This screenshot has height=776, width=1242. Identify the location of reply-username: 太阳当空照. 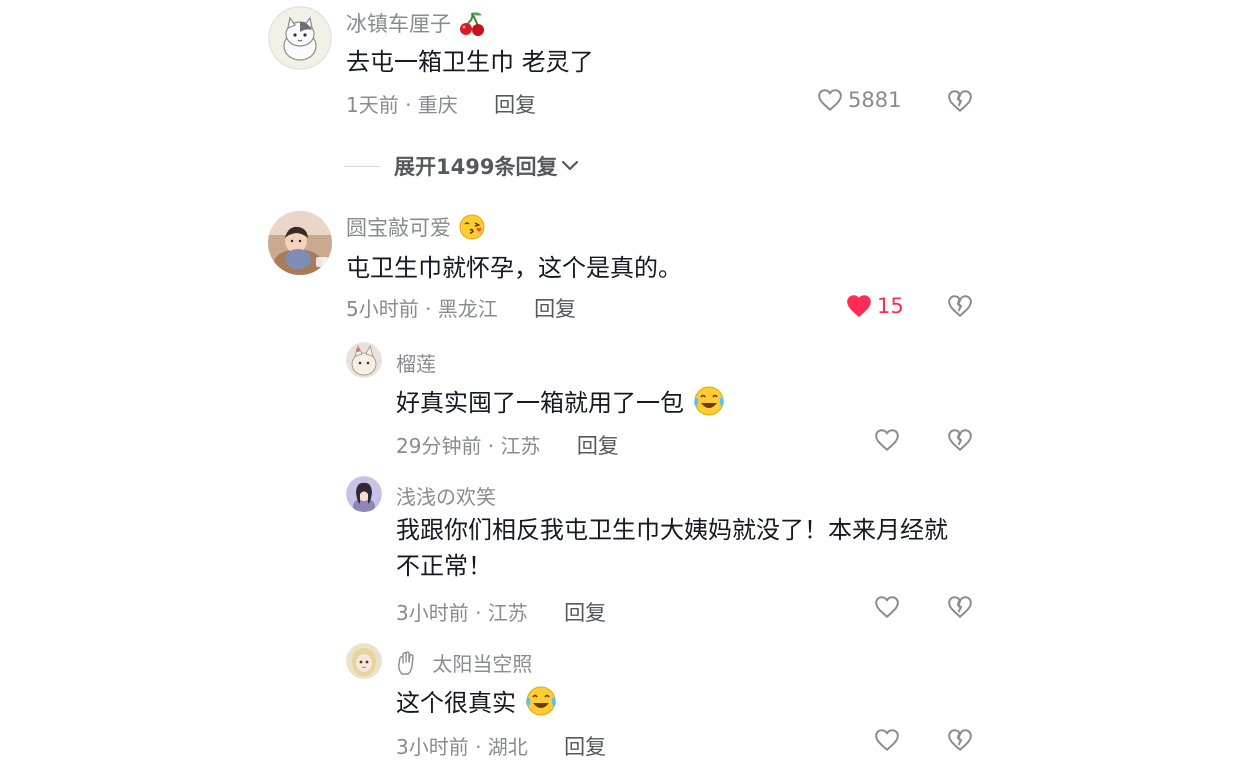
(464, 662).